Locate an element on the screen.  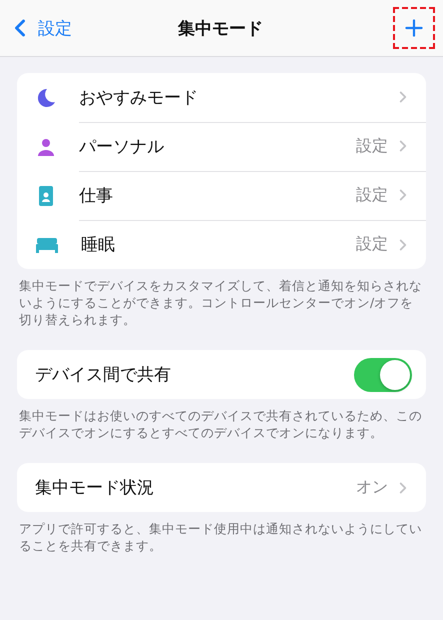
page-title: 集中モード is located at coordinates (220, 29).